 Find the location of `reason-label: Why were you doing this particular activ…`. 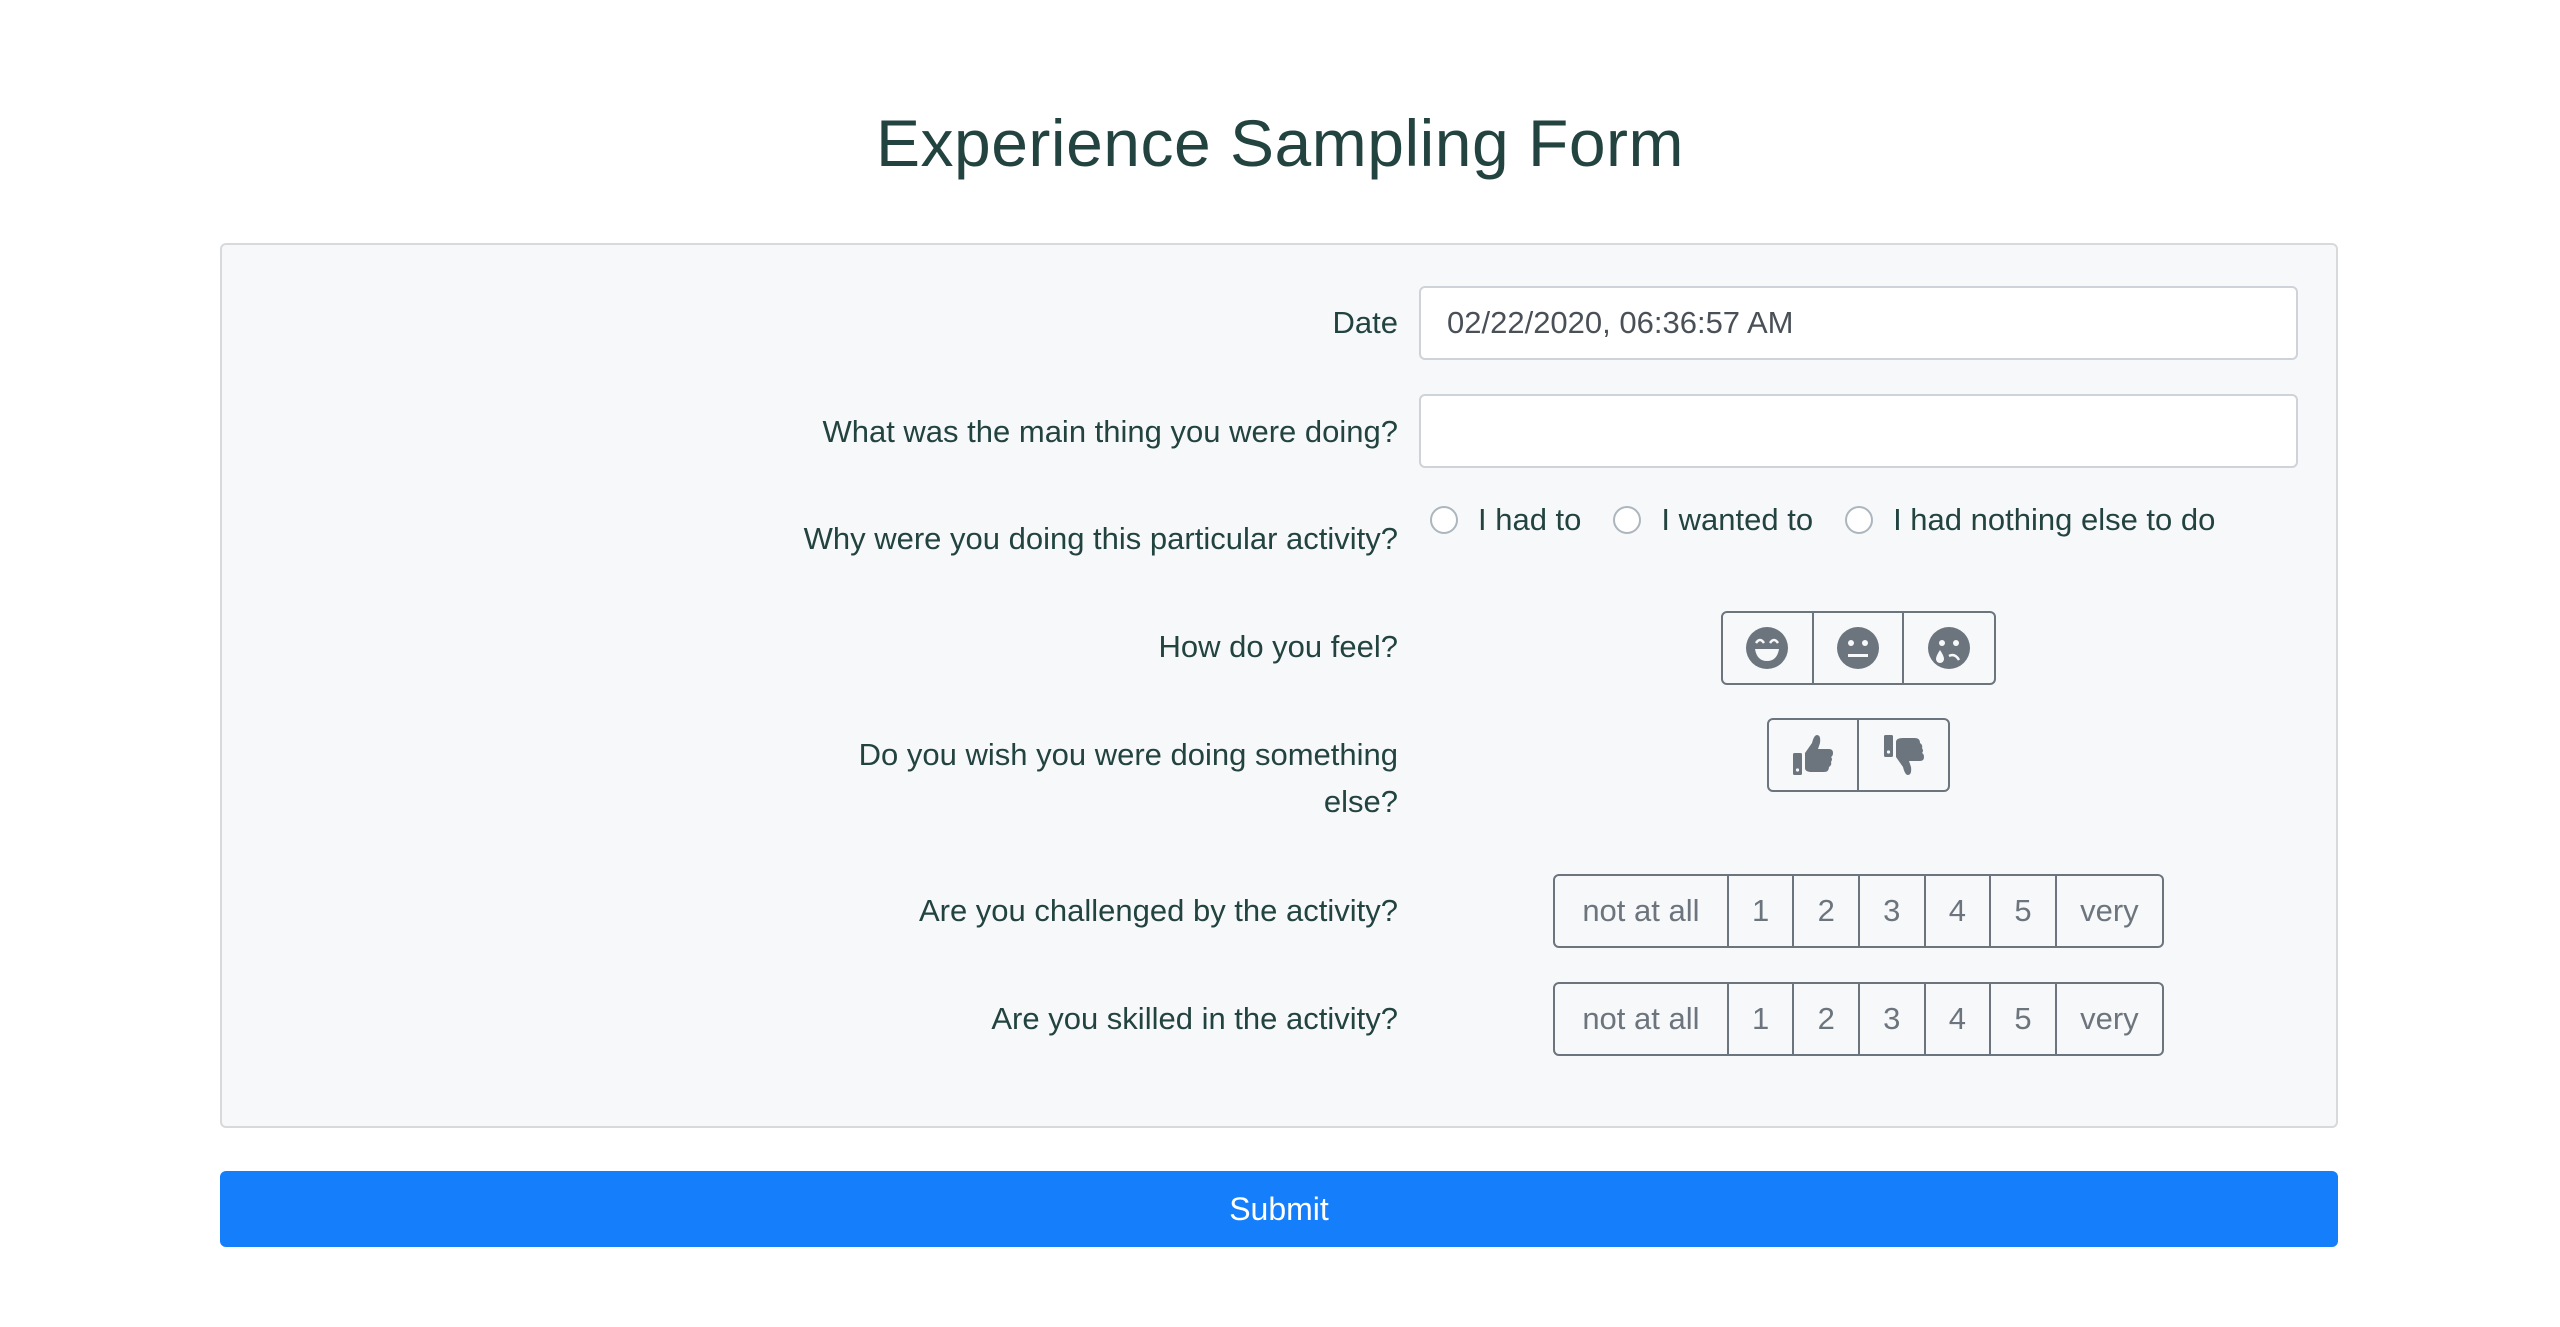

reason-label: Why were you doing this particular activ… is located at coordinates (1100, 538).